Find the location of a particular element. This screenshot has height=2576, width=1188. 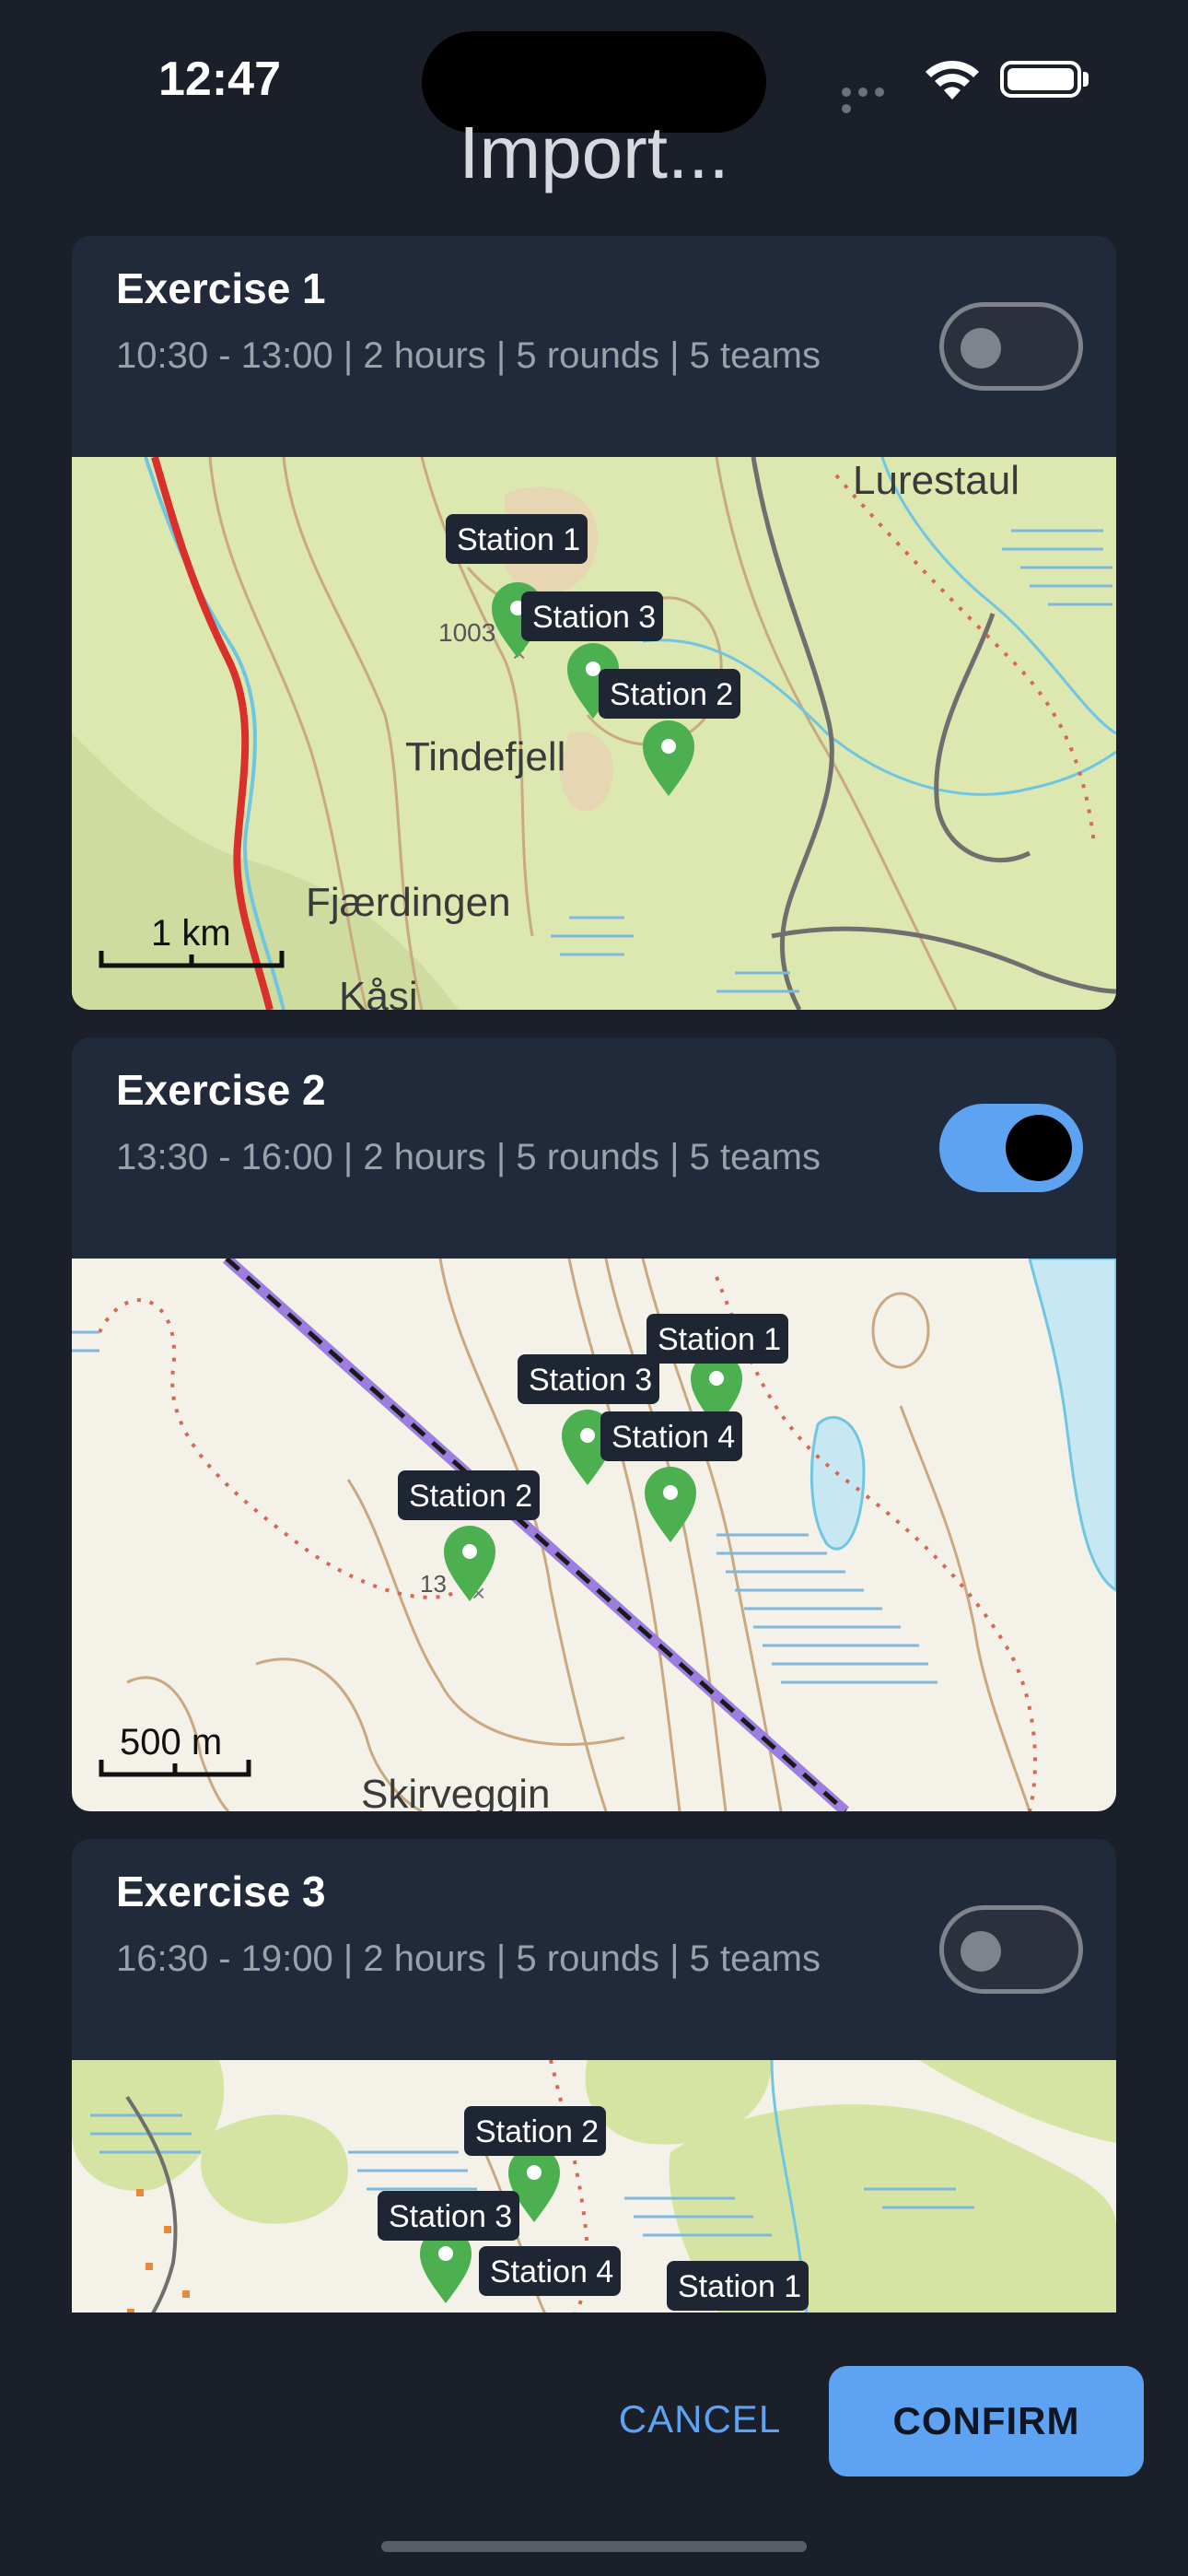

place-name: Kåsi is located at coordinates (378, 992).